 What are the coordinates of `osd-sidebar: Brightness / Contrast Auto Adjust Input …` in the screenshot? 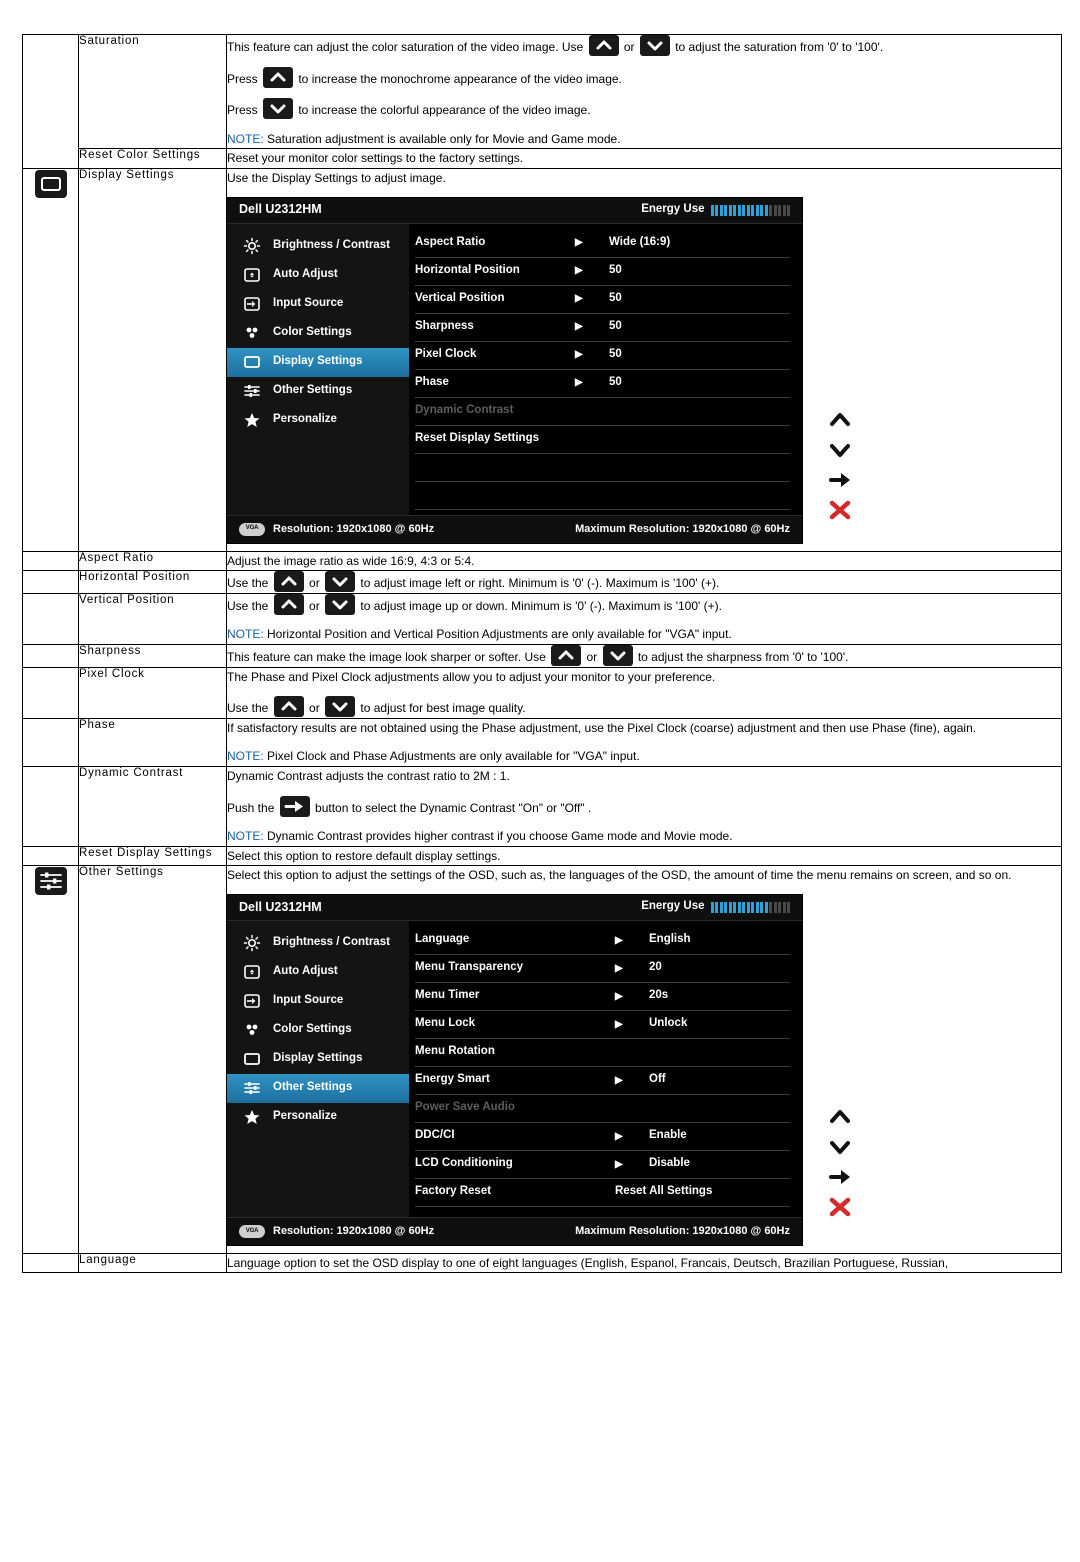 It's located at (318, 1068).